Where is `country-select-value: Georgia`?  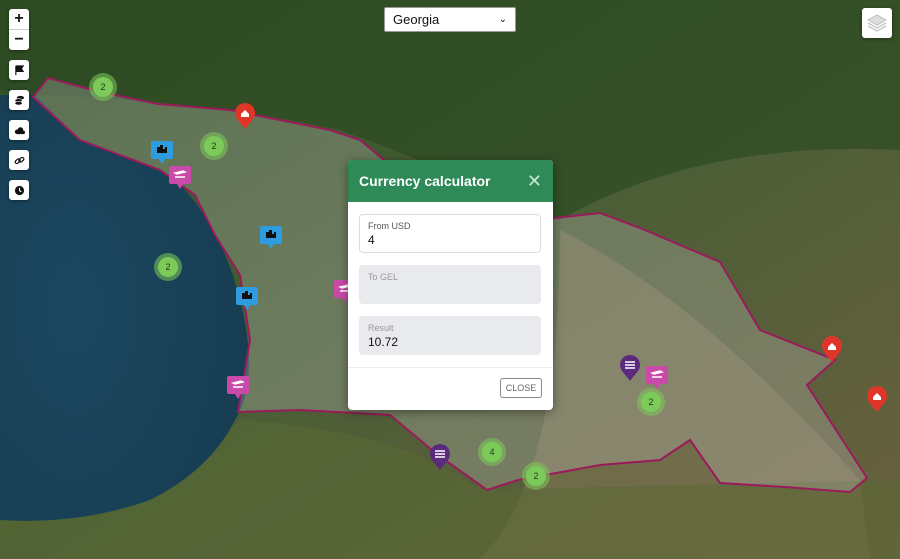 country-select-value: Georgia is located at coordinates (416, 19).